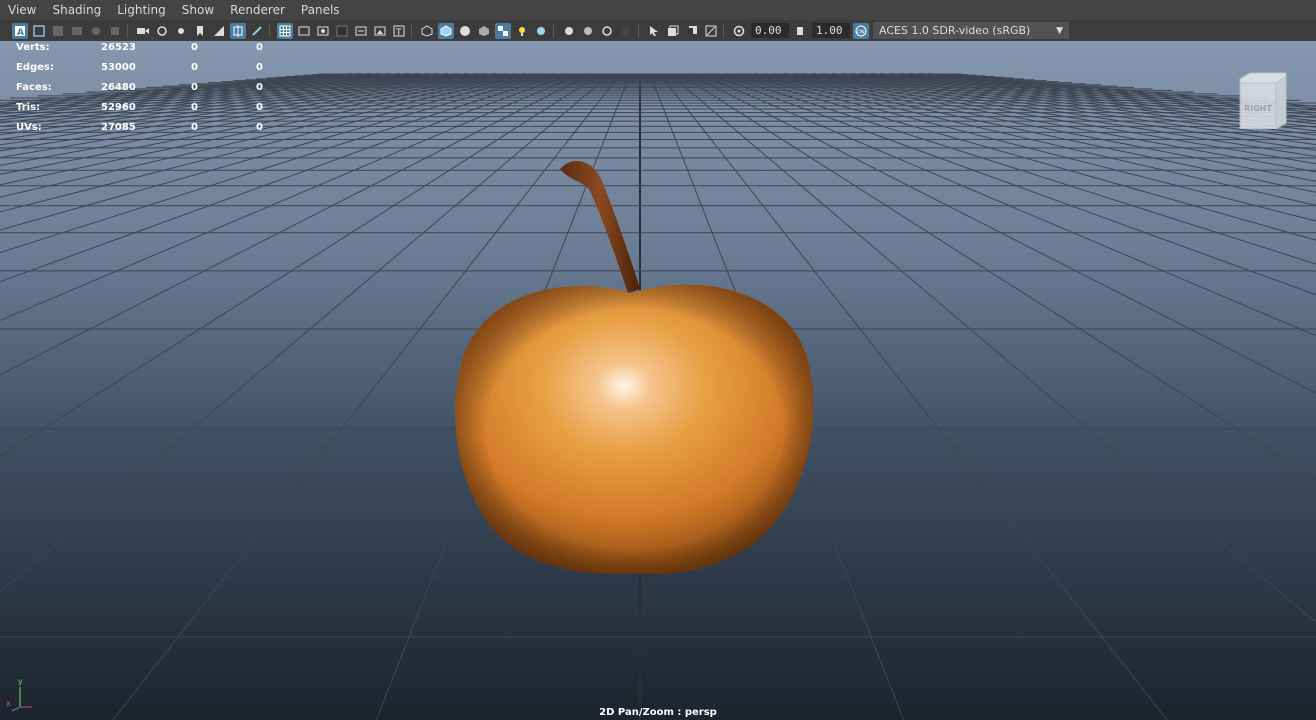 The height and width of the screenshot is (720, 1316). What do you see at coordinates (607, 31) in the screenshot?
I see `anti-aliasing-icon` at bounding box center [607, 31].